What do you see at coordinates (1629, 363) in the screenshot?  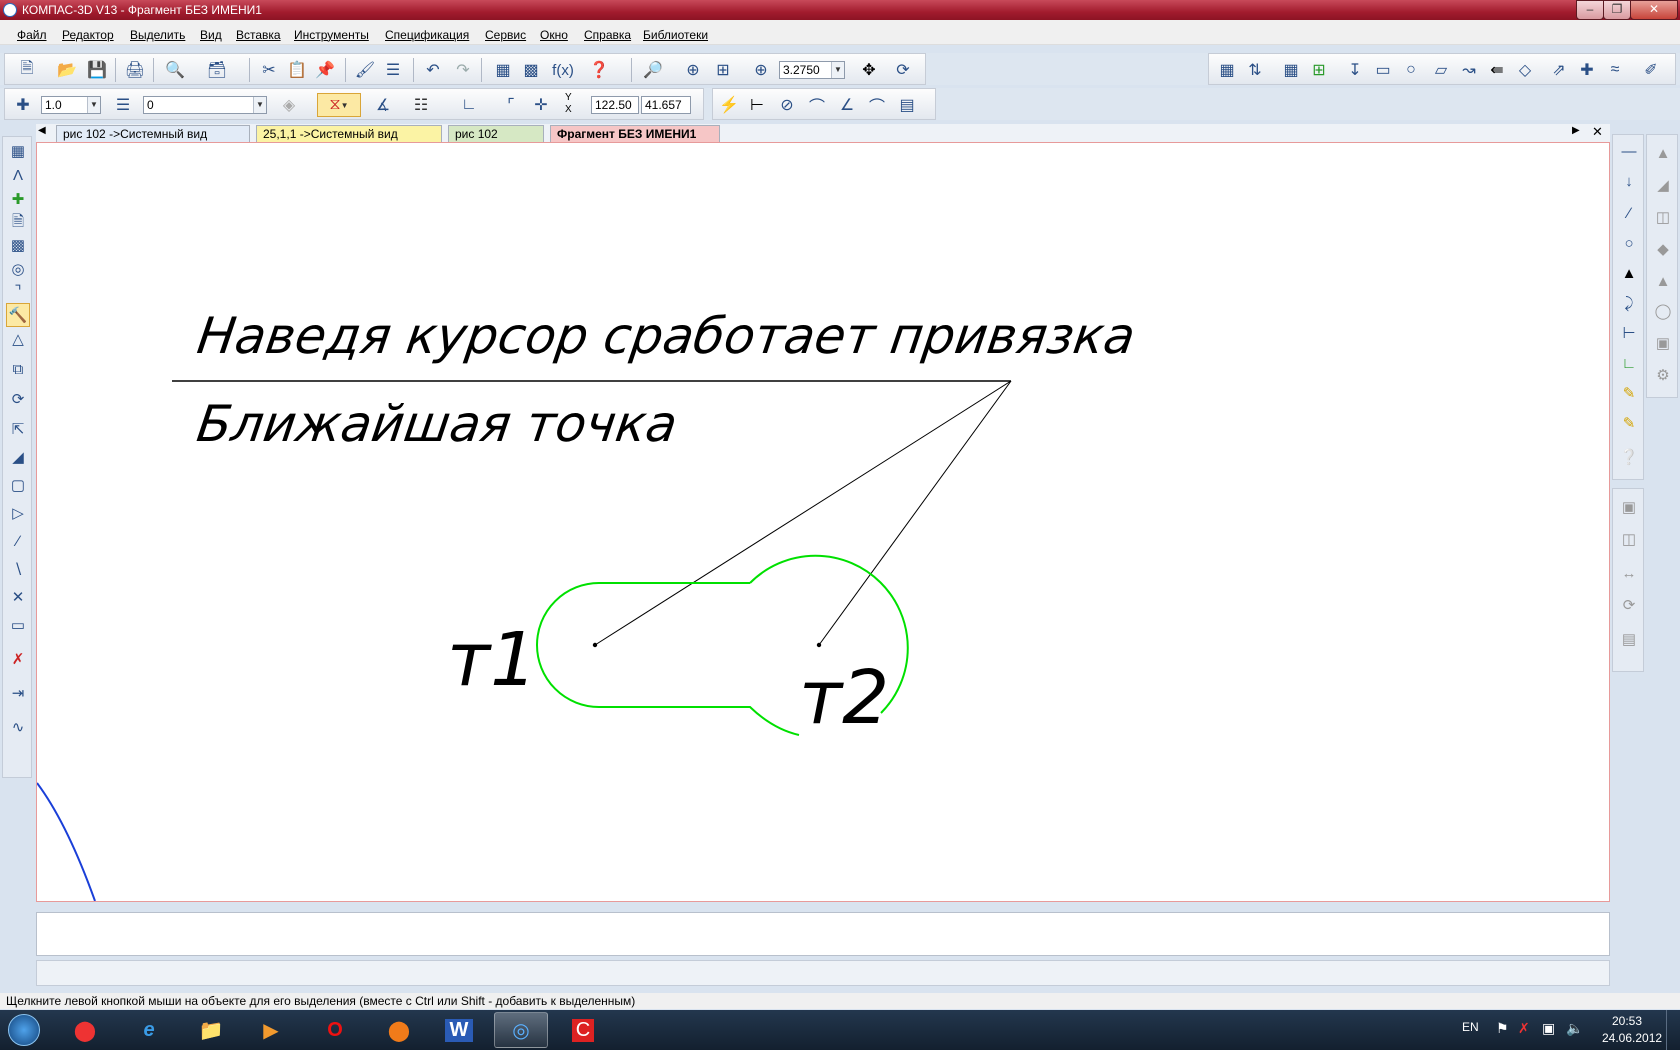 I see `angle-constraint-icon: ∟` at bounding box center [1629, 363].